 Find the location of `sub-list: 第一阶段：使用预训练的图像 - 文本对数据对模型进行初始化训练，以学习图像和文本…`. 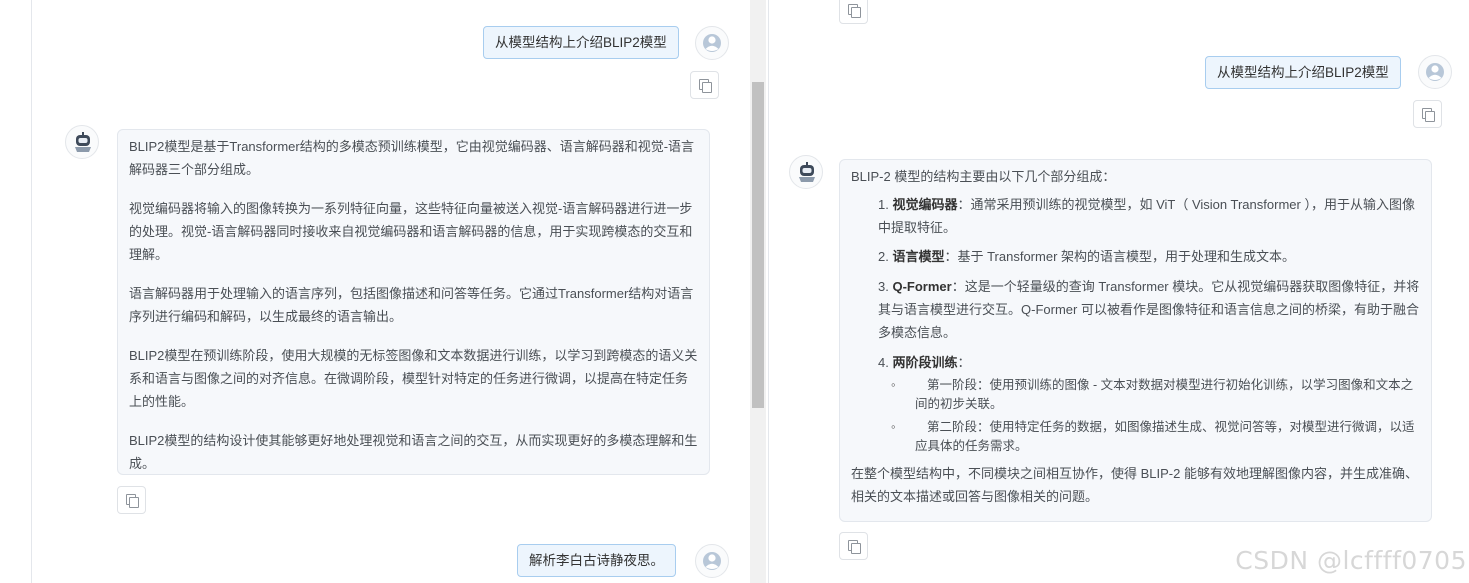

sub-list: 第一阶段：使用预训练的图像 - 文本对数据对模型进行初始化训练，以学习图像和文本… is located at coordinates (1149, 415).